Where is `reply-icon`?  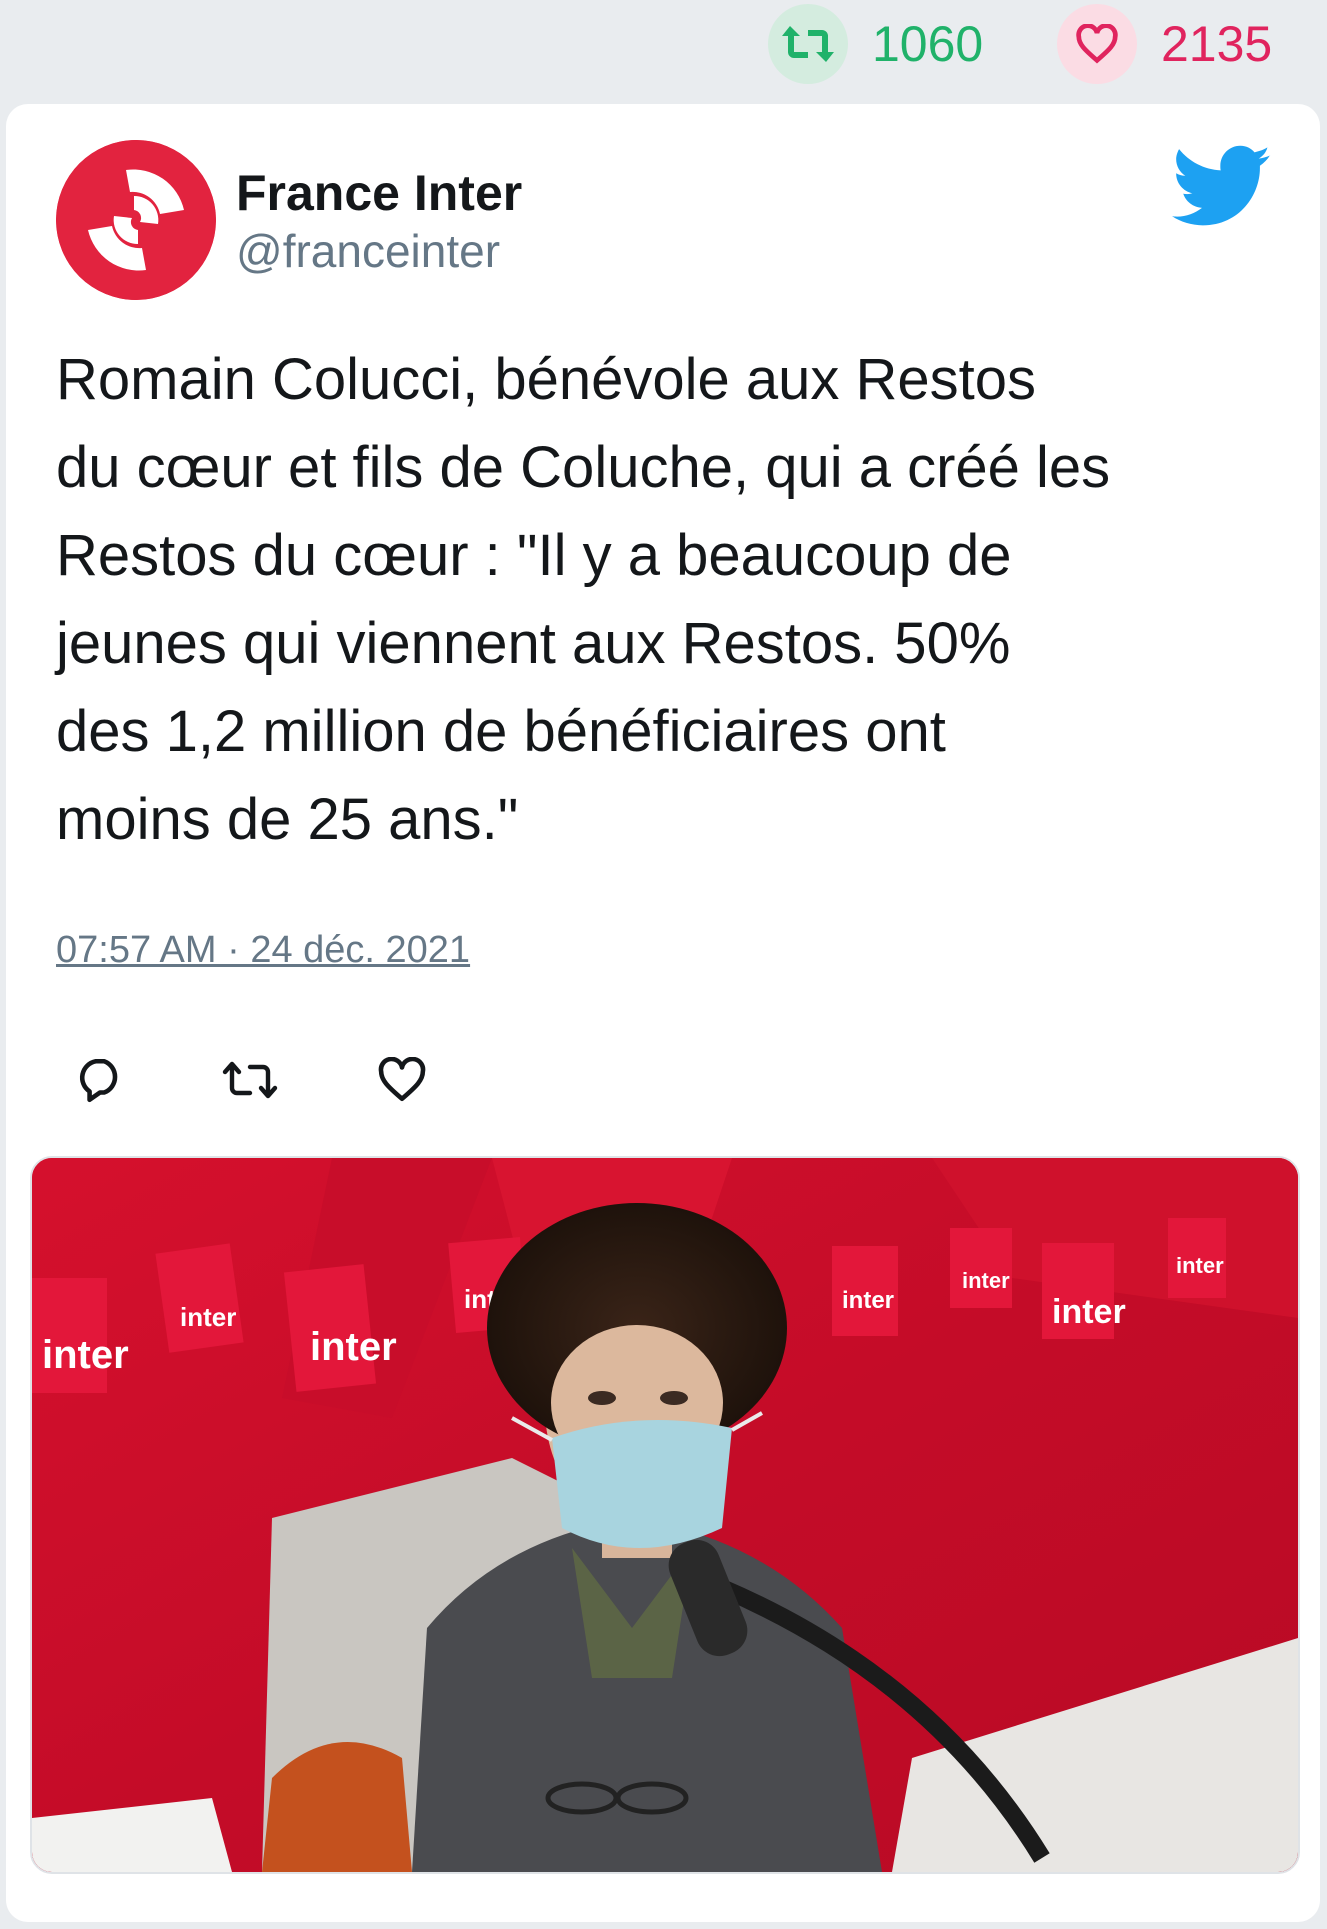
reply-icon is located at coordinates (98, 1080).